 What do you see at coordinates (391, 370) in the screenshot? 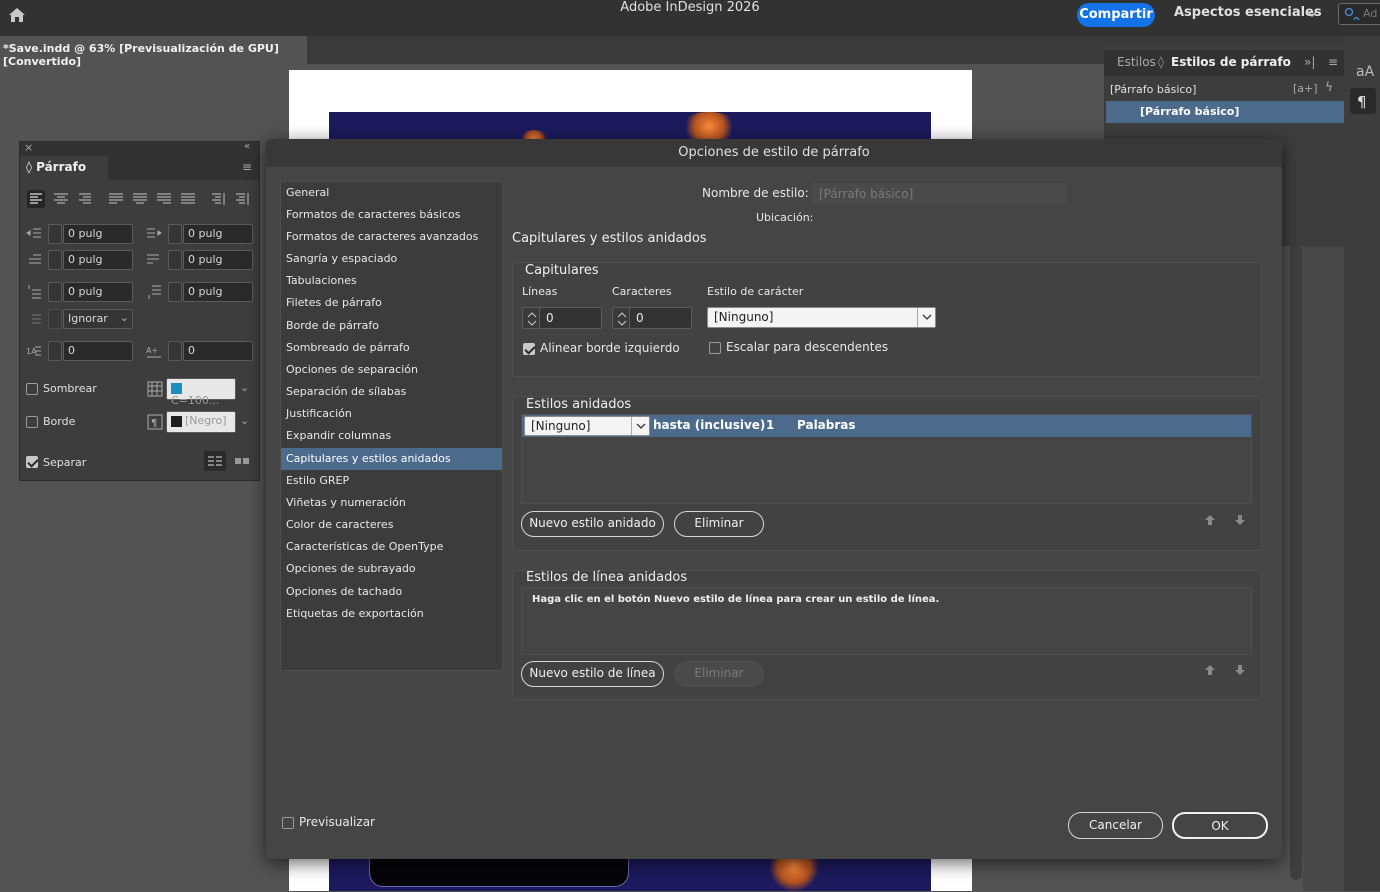
I see `category-item: Opciones de separación` at bounding box center [391, 370].